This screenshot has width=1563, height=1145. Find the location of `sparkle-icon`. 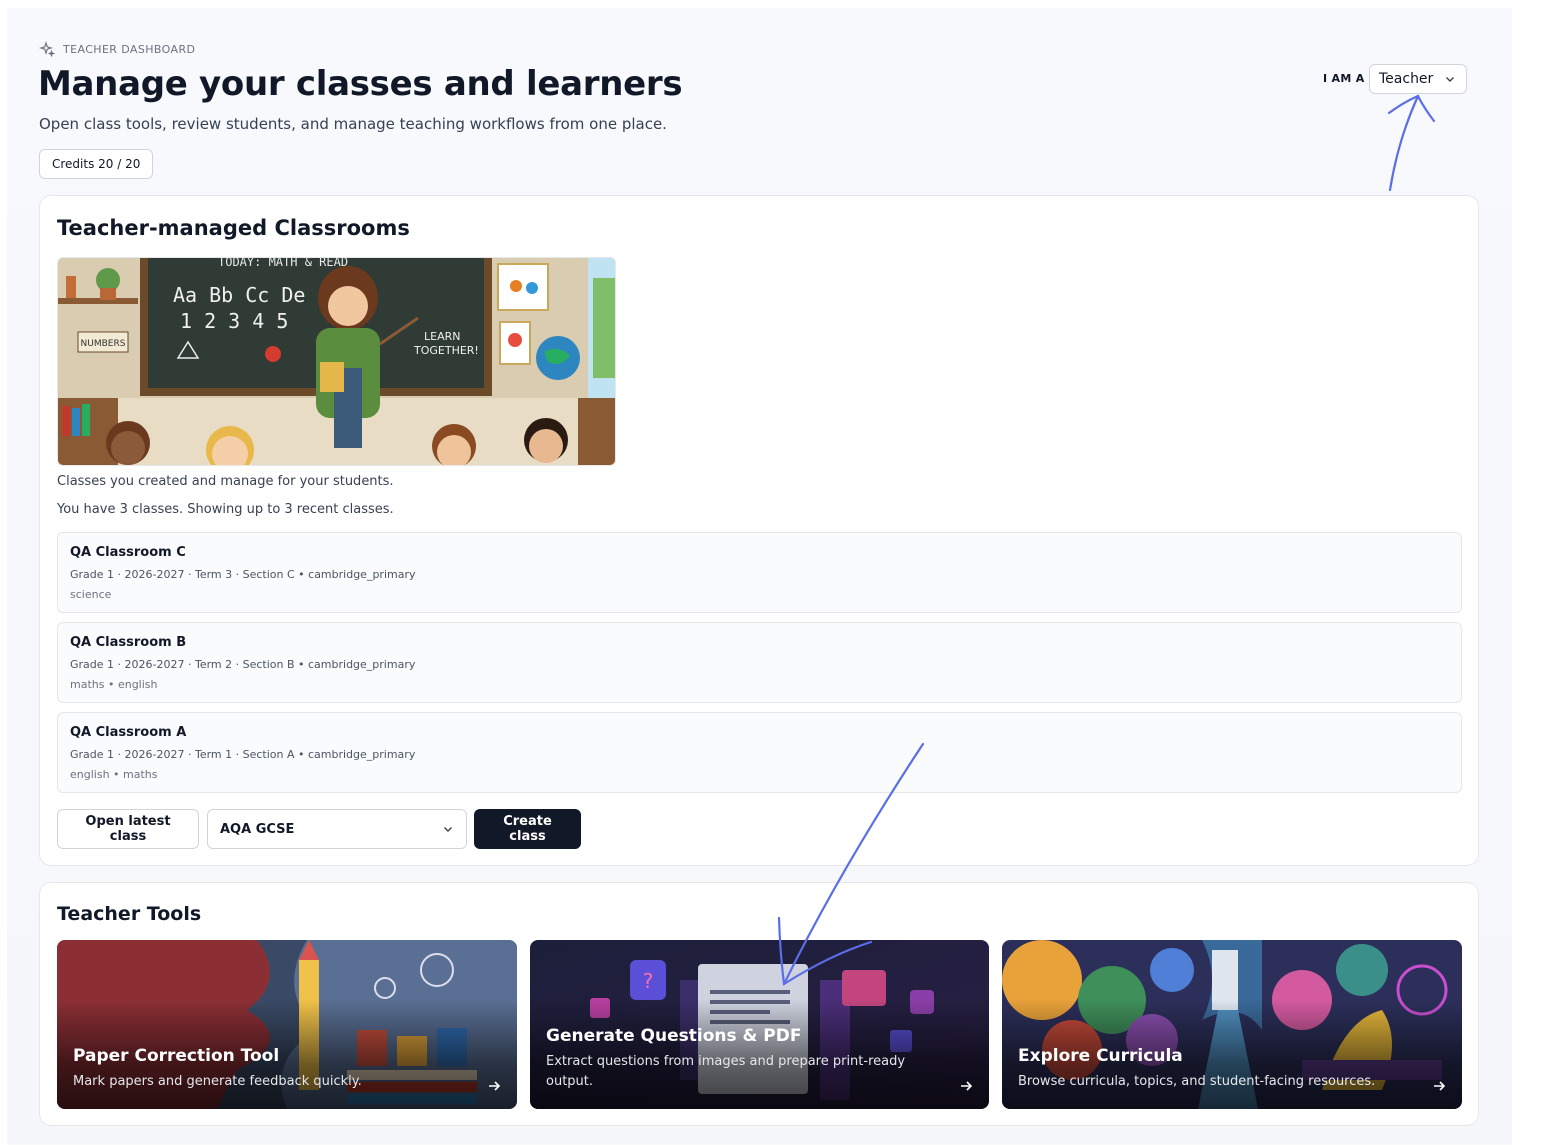

sparkle-icon is located at coordinates (47, 49).